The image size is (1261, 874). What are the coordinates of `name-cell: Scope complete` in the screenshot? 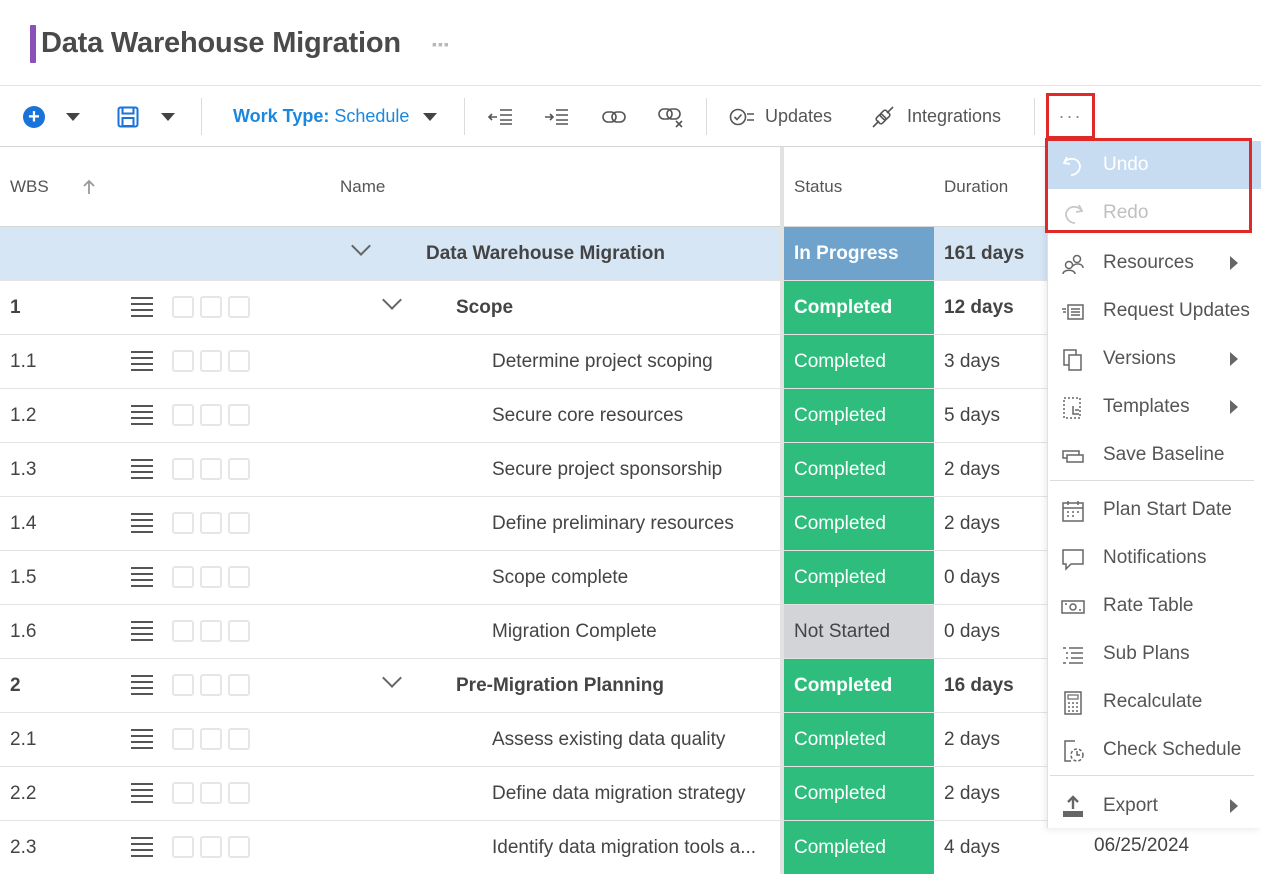 It's located at (560, 578).